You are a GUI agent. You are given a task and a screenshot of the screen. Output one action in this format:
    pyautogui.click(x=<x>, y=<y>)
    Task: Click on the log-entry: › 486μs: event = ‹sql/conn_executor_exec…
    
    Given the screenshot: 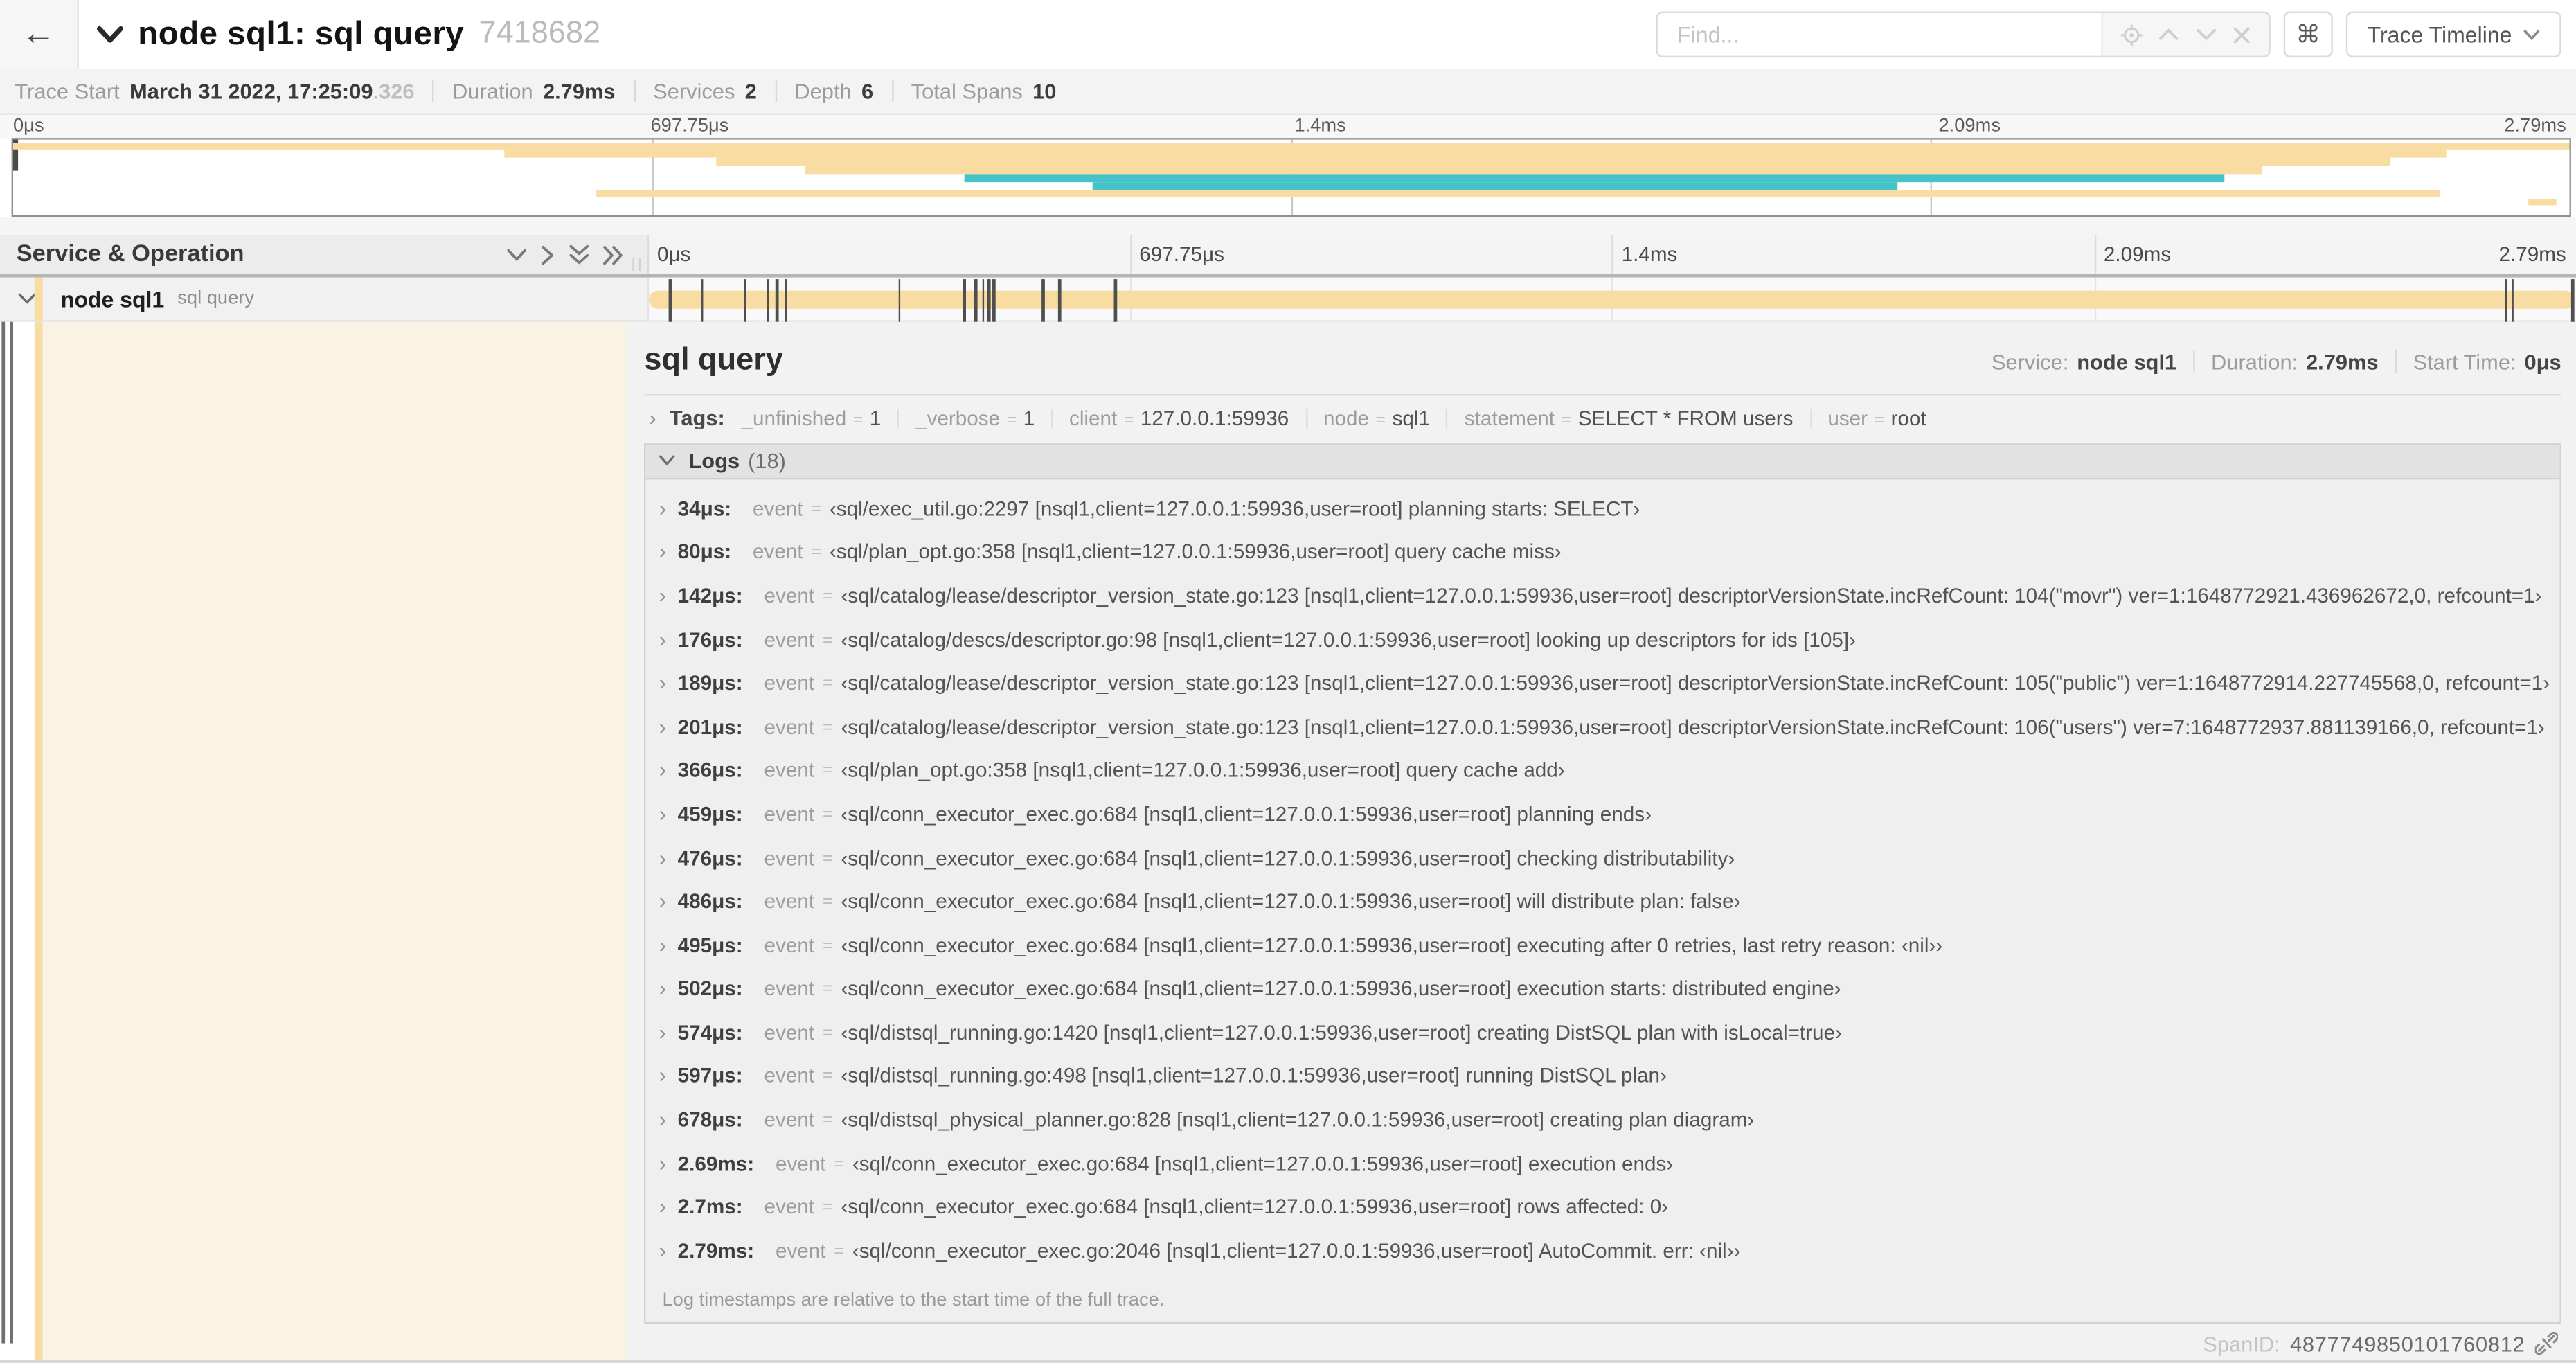 What is the action you would take?
    pyautogui.click(x=1605, y=912)
    